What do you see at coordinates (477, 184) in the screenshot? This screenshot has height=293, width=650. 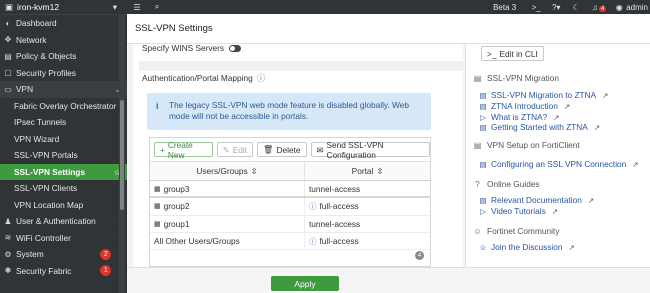 I see `question-icon: ?` at bounding box center [477, 184].